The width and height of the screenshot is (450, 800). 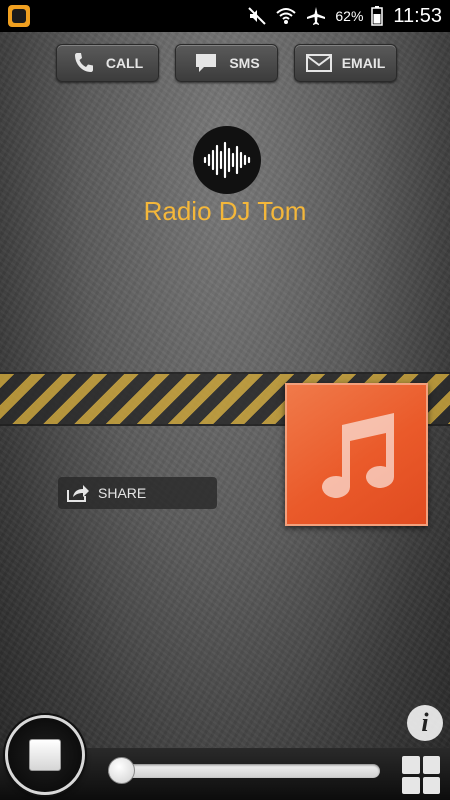 I want to click on battery-percent: 62%, so click(x=349, y=16).